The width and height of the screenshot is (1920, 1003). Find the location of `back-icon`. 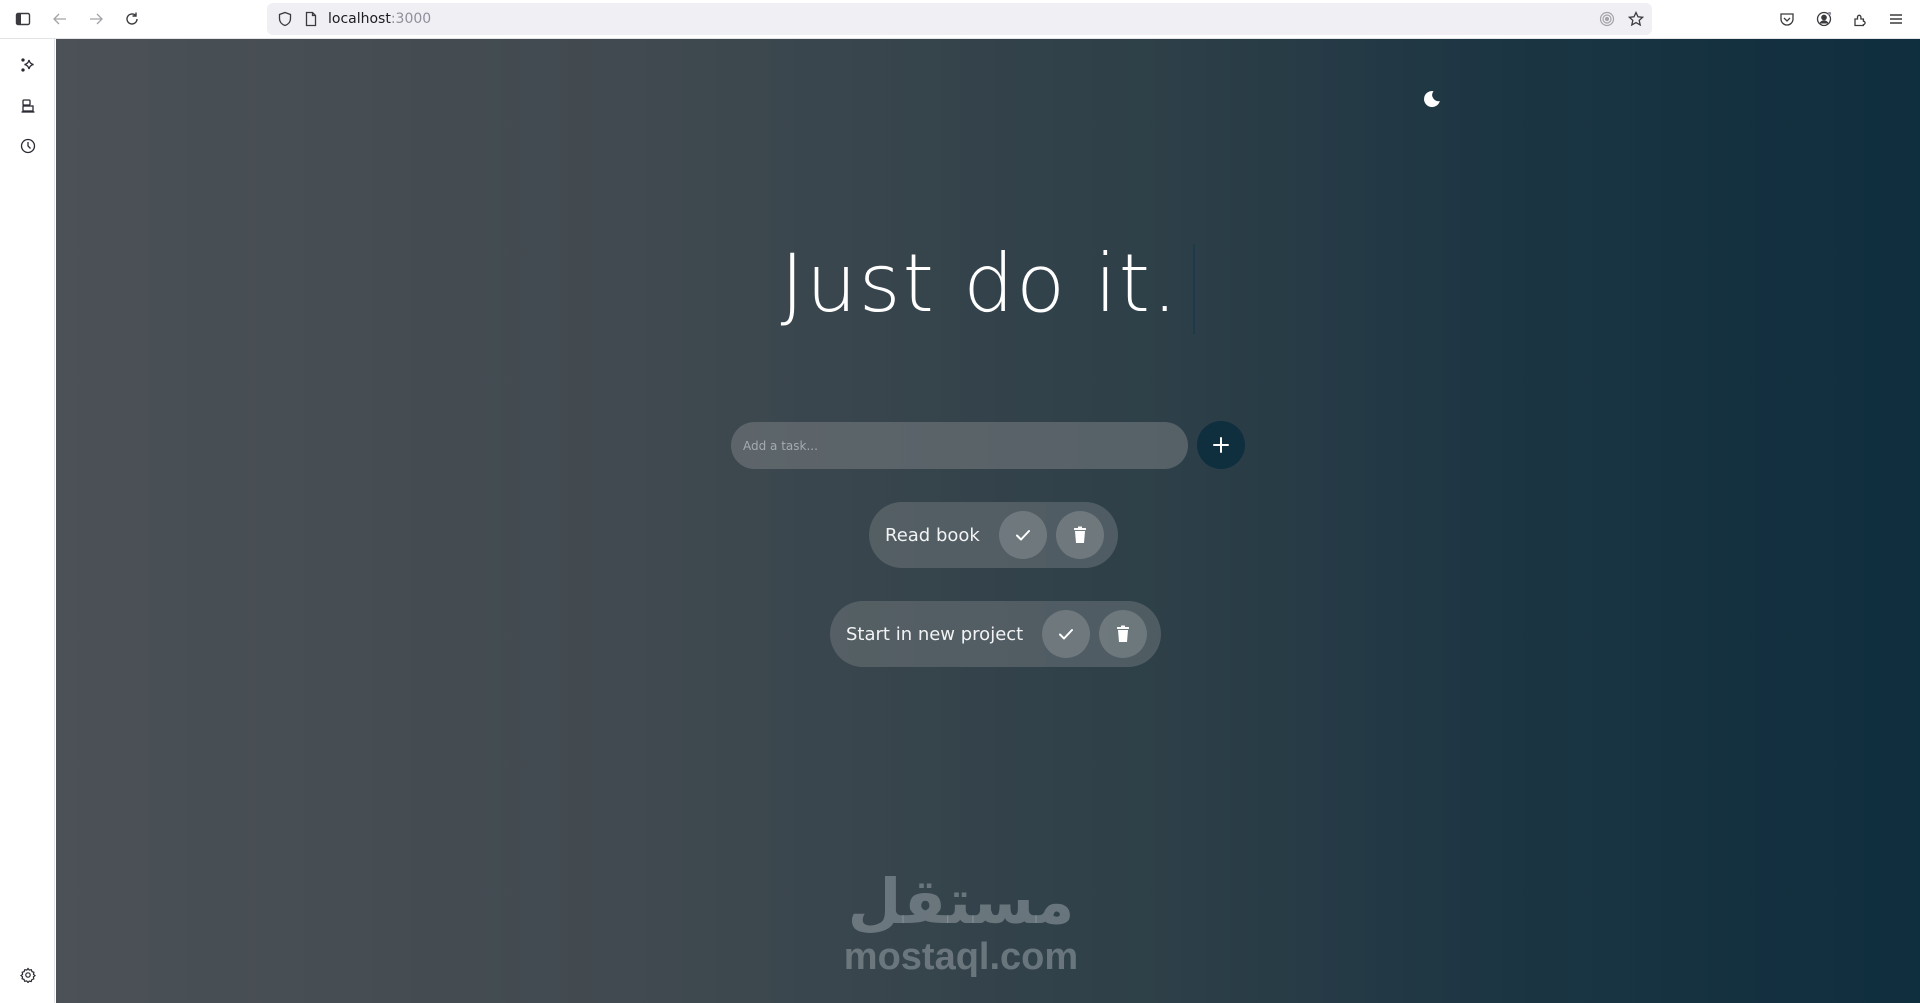

back-icon is located at coordinates (60, 19).